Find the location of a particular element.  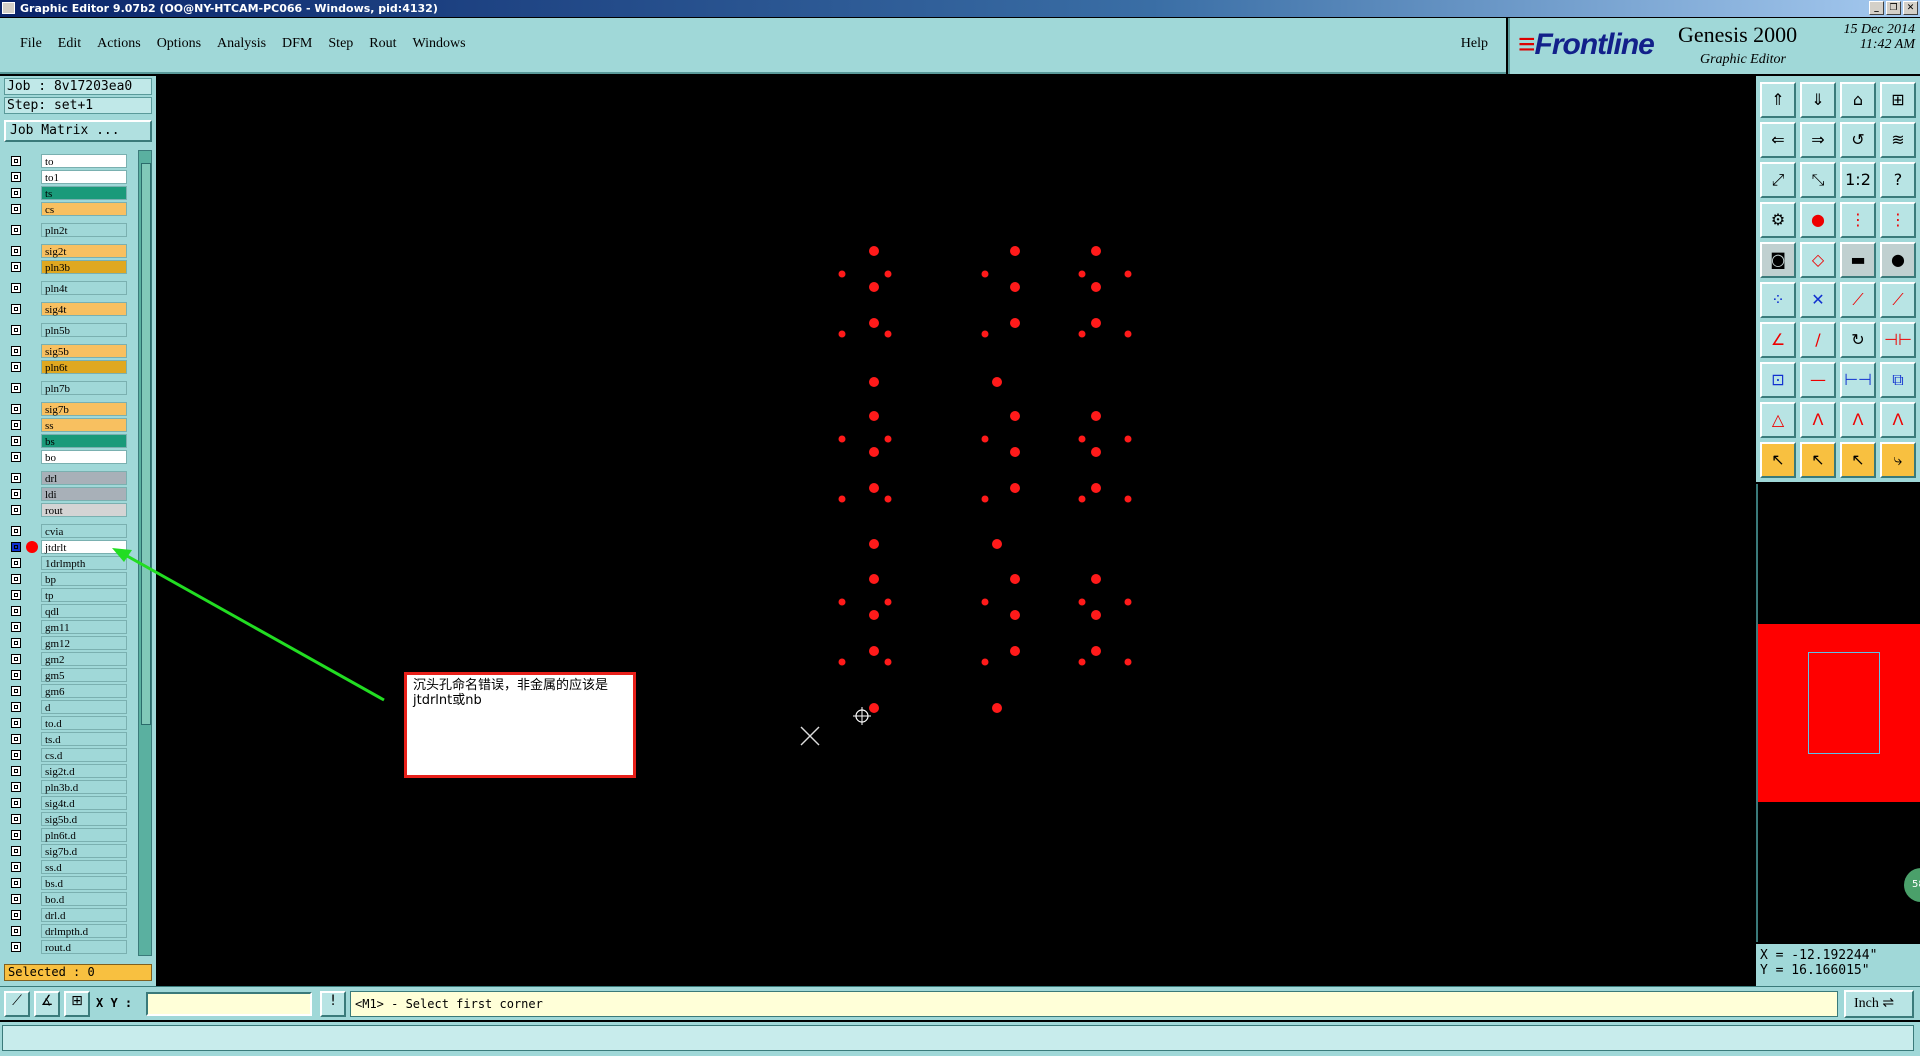

grid-icon: ⊞ is located at coordinates (1898, 100).